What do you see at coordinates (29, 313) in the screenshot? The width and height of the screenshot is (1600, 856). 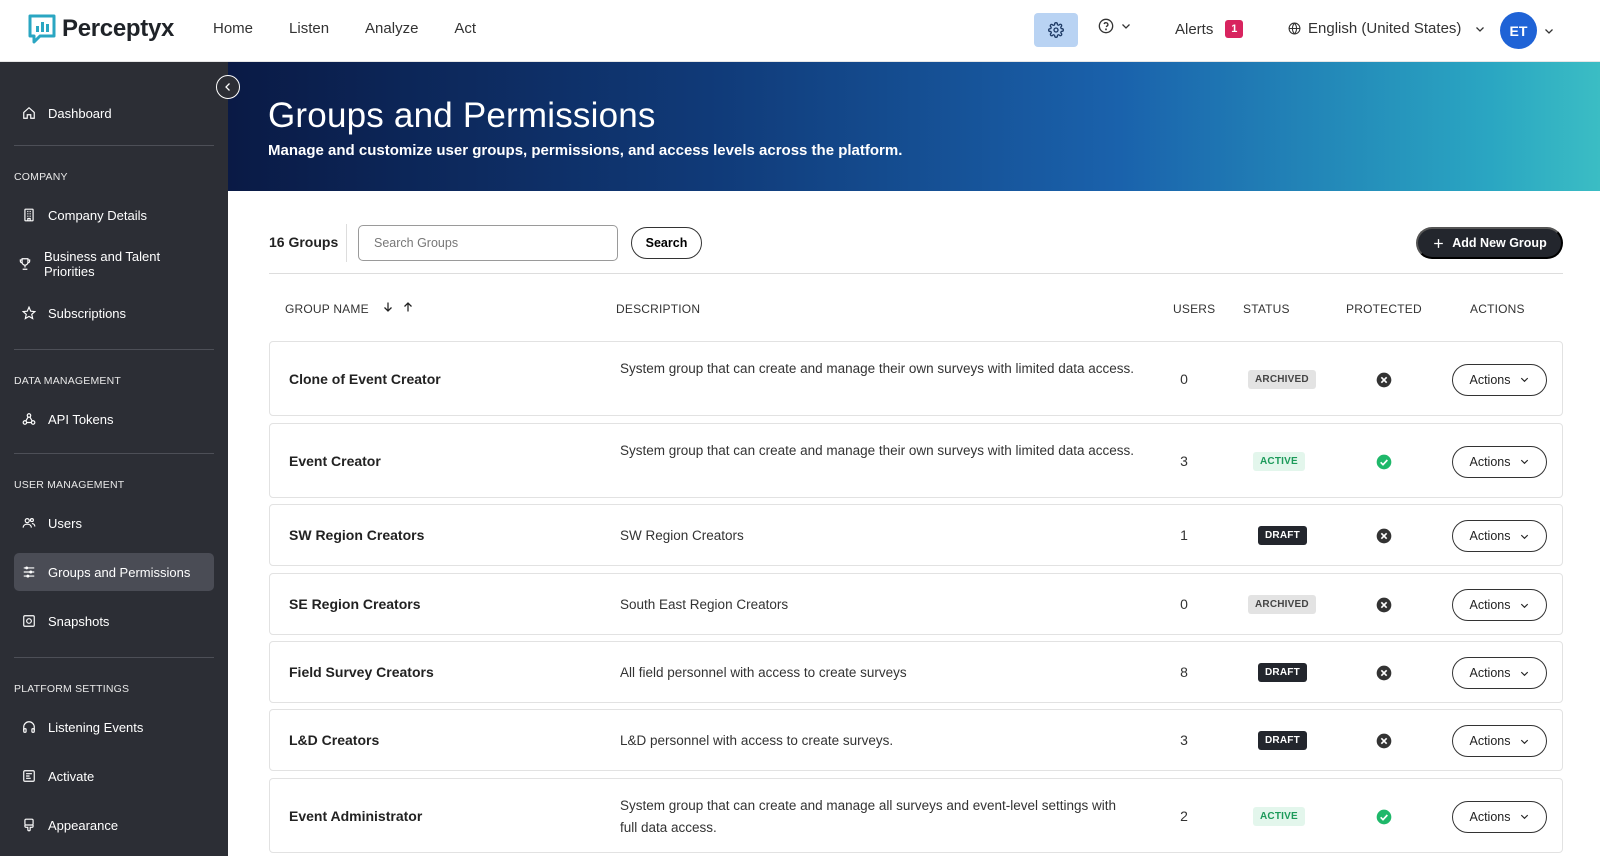 I see `star-icon` at bounding box center [29, 313].